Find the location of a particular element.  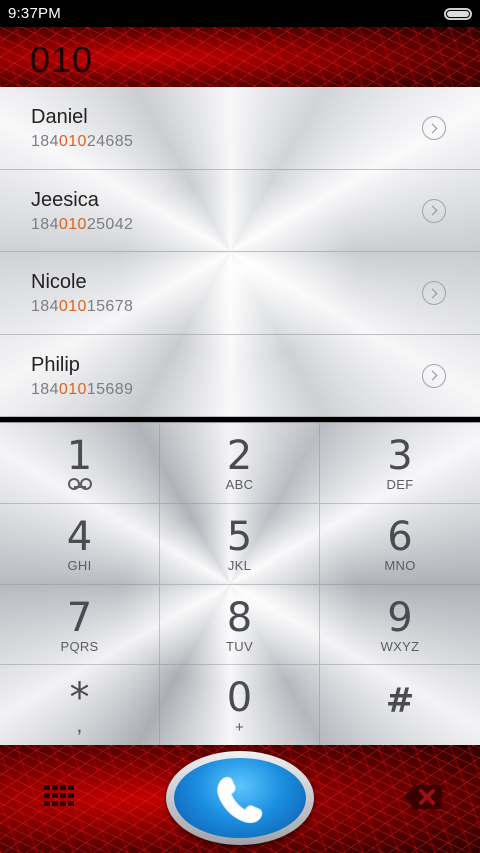

dialed-number: 010 is located at coordinates (61, 60).